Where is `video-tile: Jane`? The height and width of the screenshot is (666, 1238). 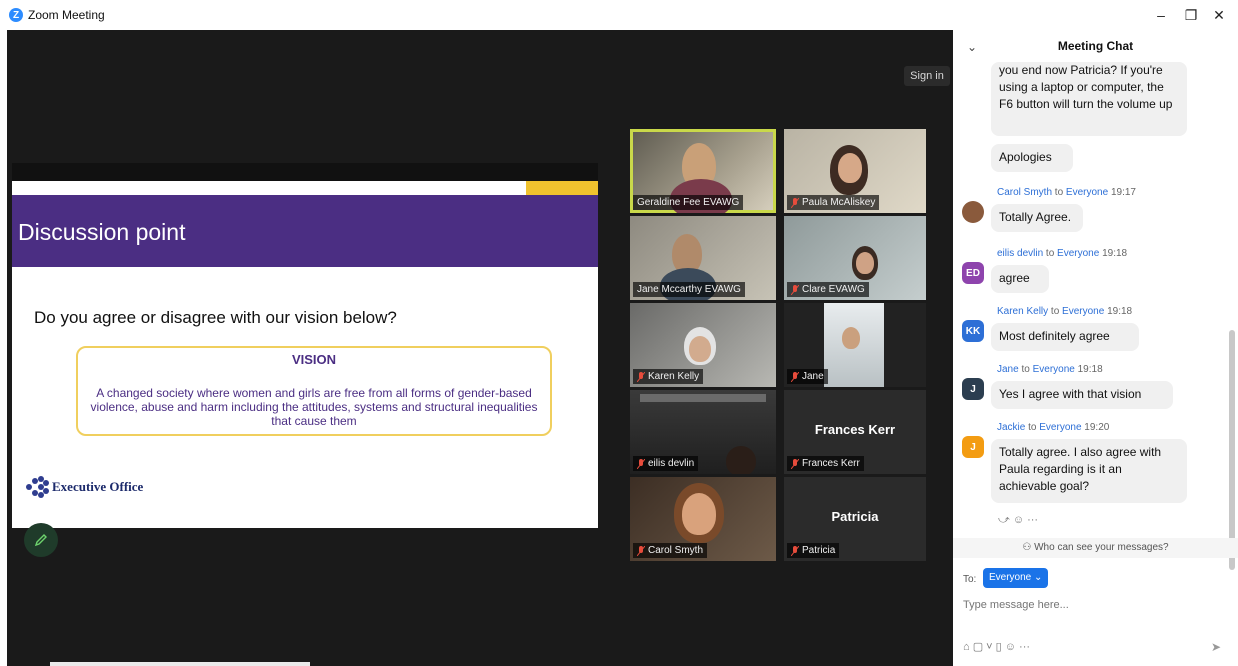 video-tile: Jane is located at coordinates (855, 345).